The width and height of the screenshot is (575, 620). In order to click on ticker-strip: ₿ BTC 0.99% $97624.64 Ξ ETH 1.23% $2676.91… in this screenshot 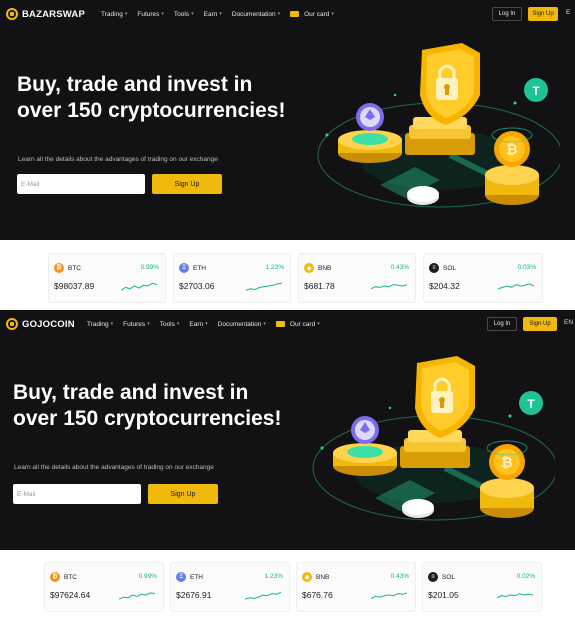, I will do `click(287, 585)`.